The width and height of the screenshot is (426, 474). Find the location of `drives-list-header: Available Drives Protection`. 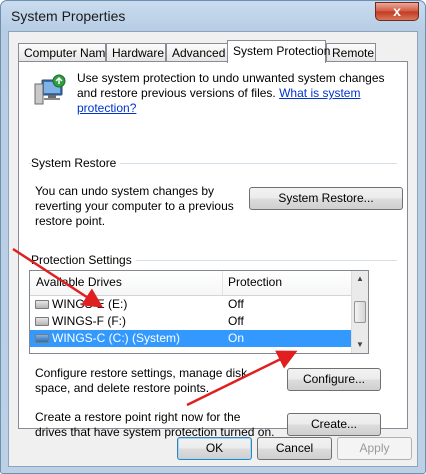

drives-list-header: Available Drives Protection is located at coordinates (191, 283).